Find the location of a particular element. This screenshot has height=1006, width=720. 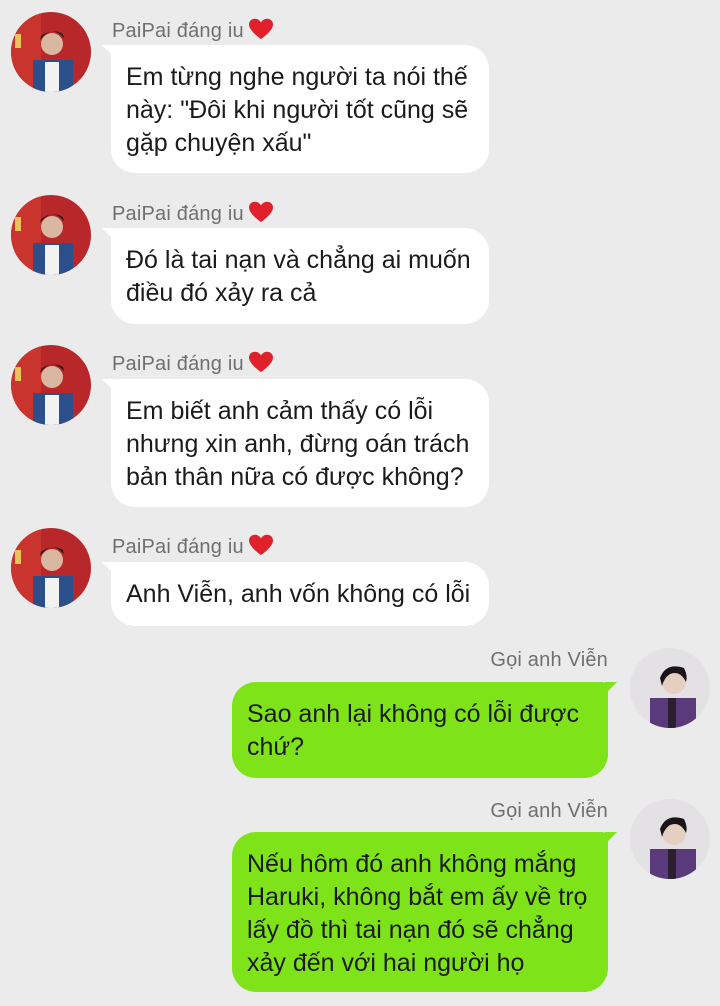

message-text-line: gặp chuyện xấu" is located at coordinates (219, 143).